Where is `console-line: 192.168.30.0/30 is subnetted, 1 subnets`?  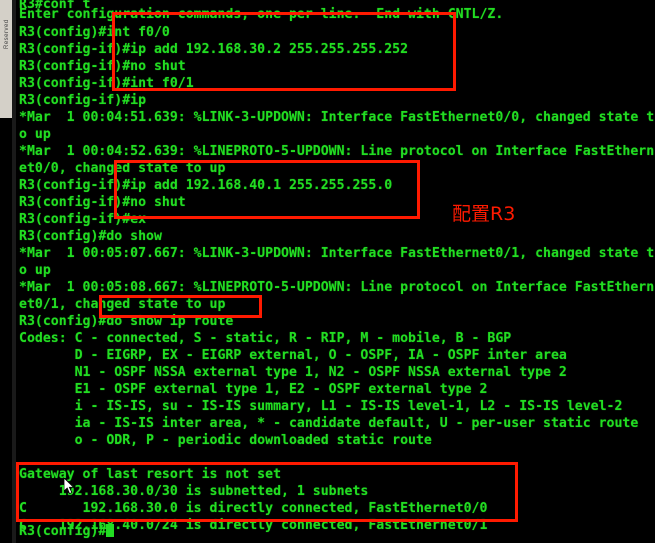 console-line: 192.168.30.0/30 is subnetted, 1 subnets is located at coordinates (194, 491).